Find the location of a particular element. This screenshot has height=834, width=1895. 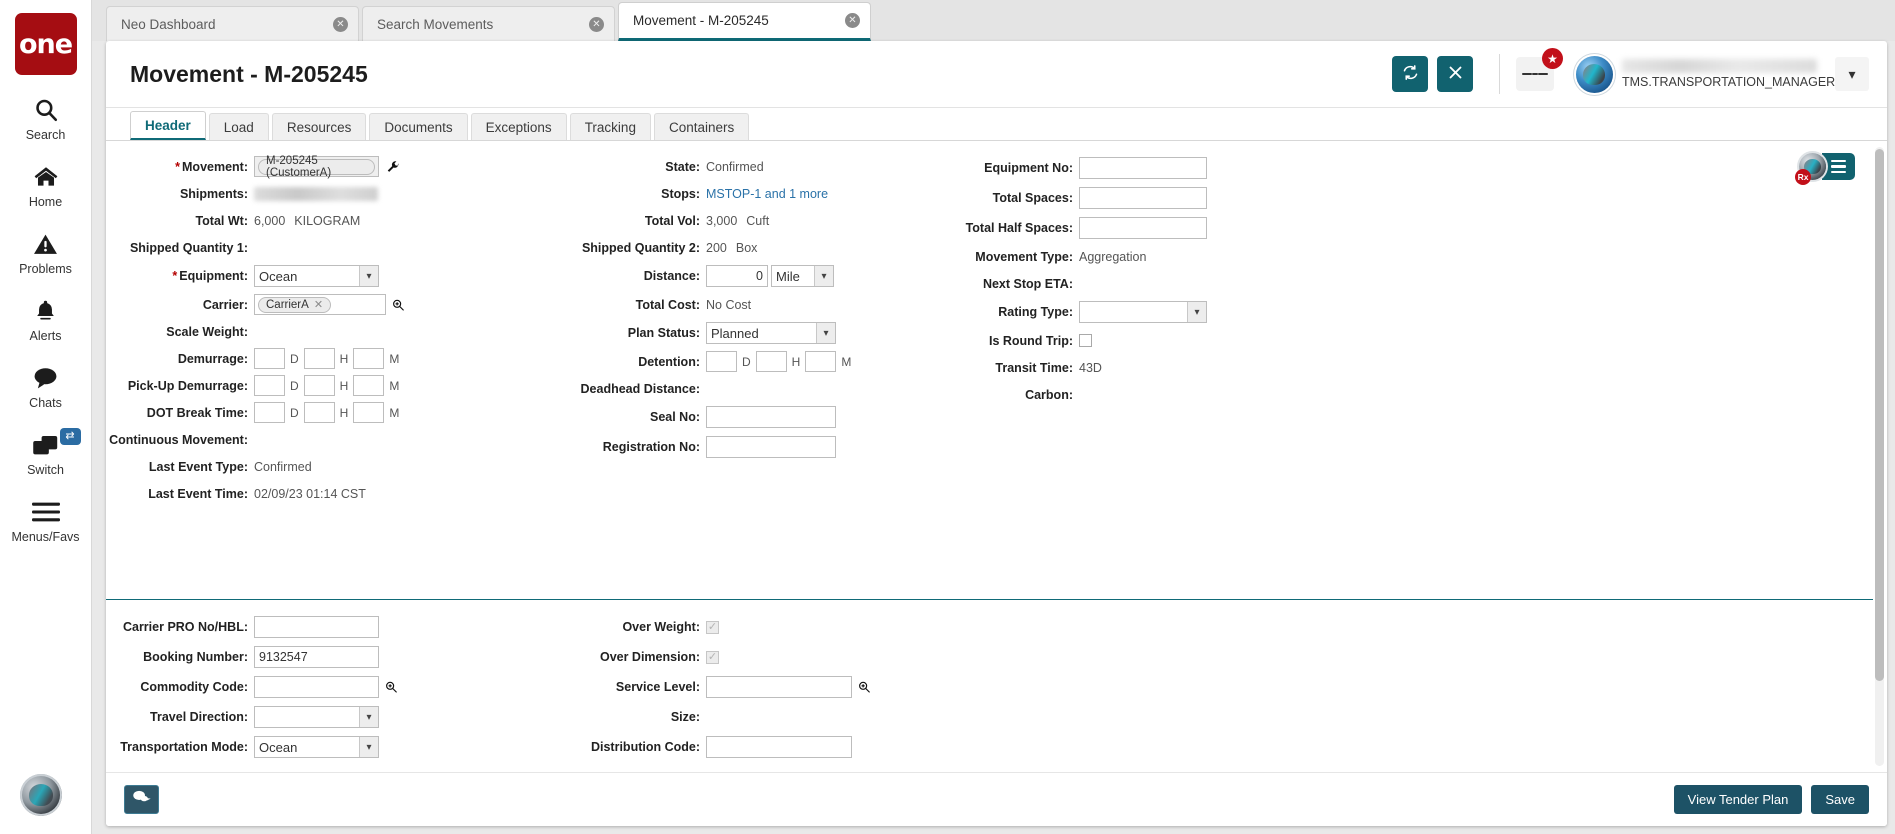

field-value: Confirmed is located at coordinates (735, 166).